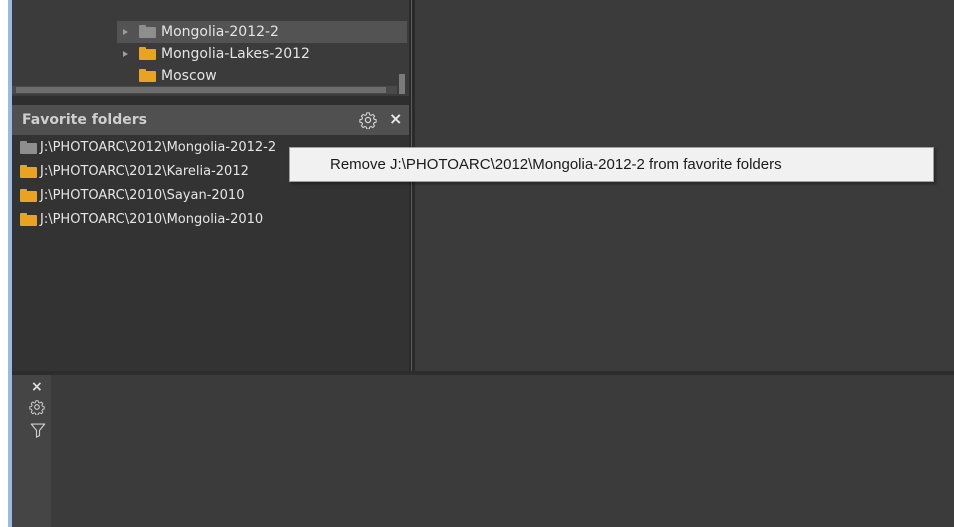  I want to click on favorite-item-path: J:\PHOTOARC\2012\Karelia-2012, so click(144, 171).